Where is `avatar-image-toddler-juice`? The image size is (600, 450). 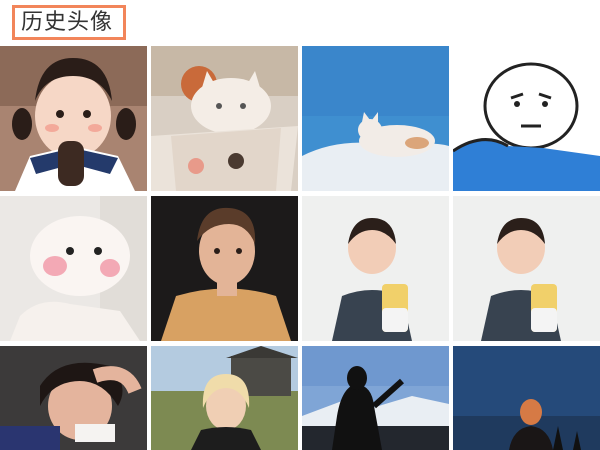
avatar-image-toddler-juice is located at coordinates (375, 268).